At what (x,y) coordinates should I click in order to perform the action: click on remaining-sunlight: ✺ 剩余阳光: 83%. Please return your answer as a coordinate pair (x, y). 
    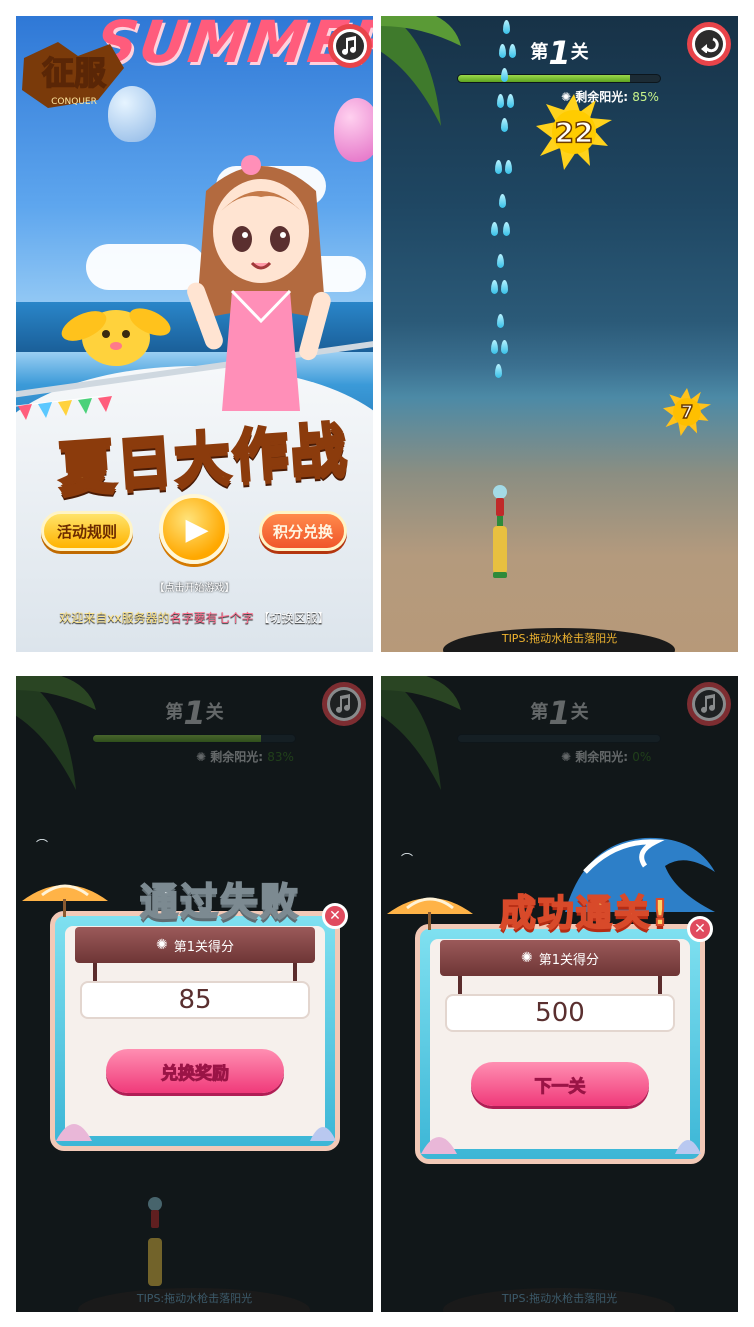
    Looking at the image, I should click on (245, 756).